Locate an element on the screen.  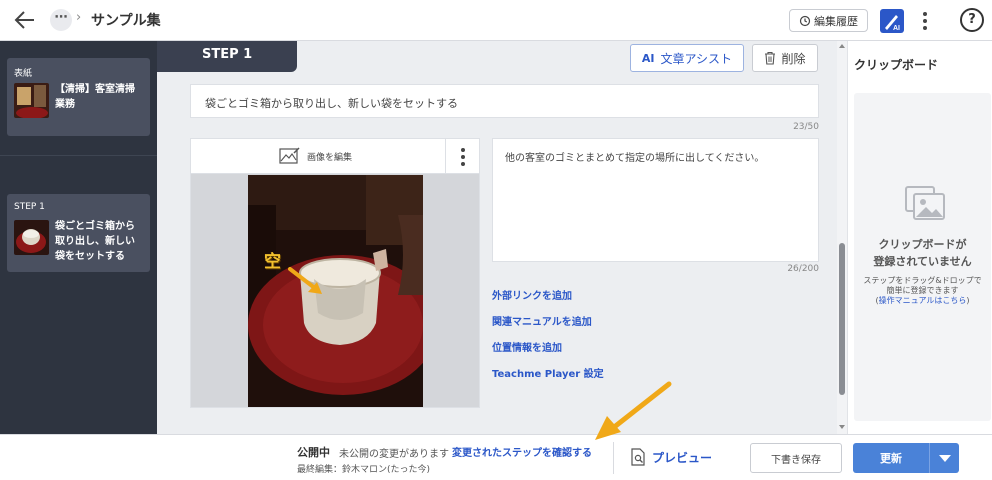
delete-label: 削除 is located at coordinates (793, 58).